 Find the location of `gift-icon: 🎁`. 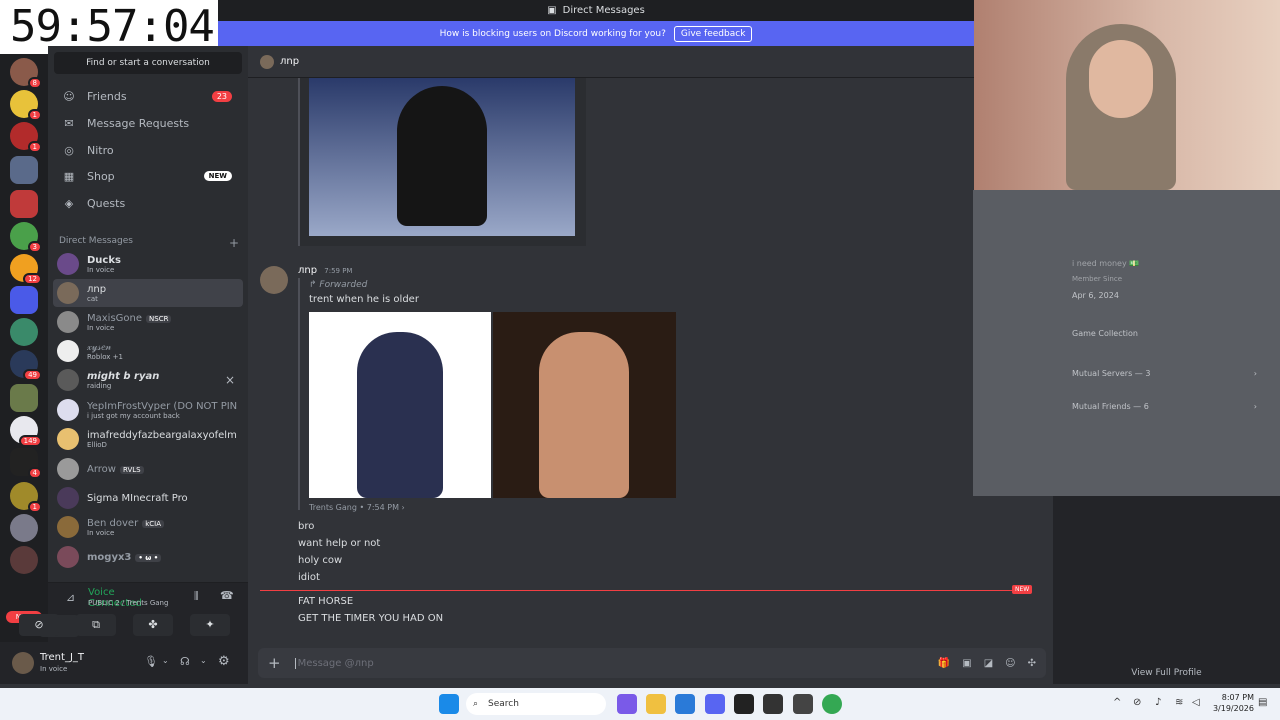

gift-icon: 🎁 is located at coordinates (944, 663).